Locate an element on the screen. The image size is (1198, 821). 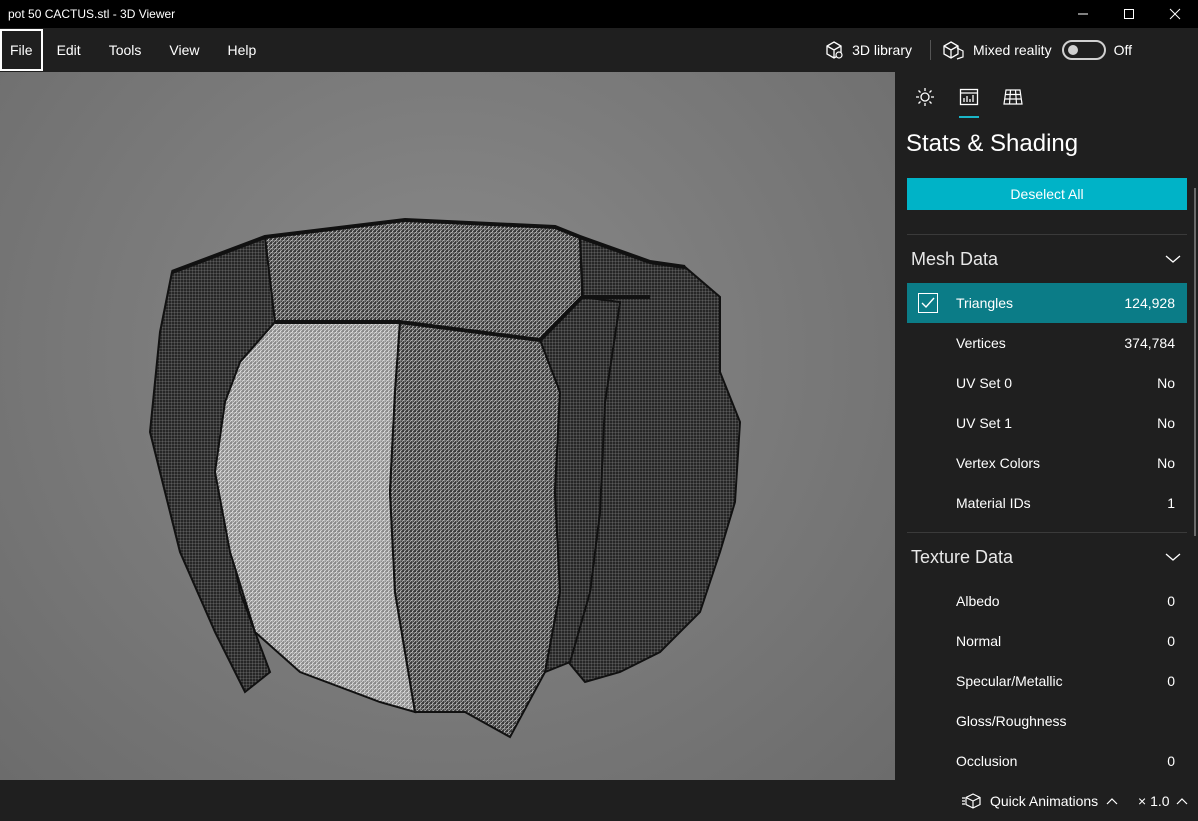
status-bar: Quick Animations × 1.0 is located at coordinates (599, 800).